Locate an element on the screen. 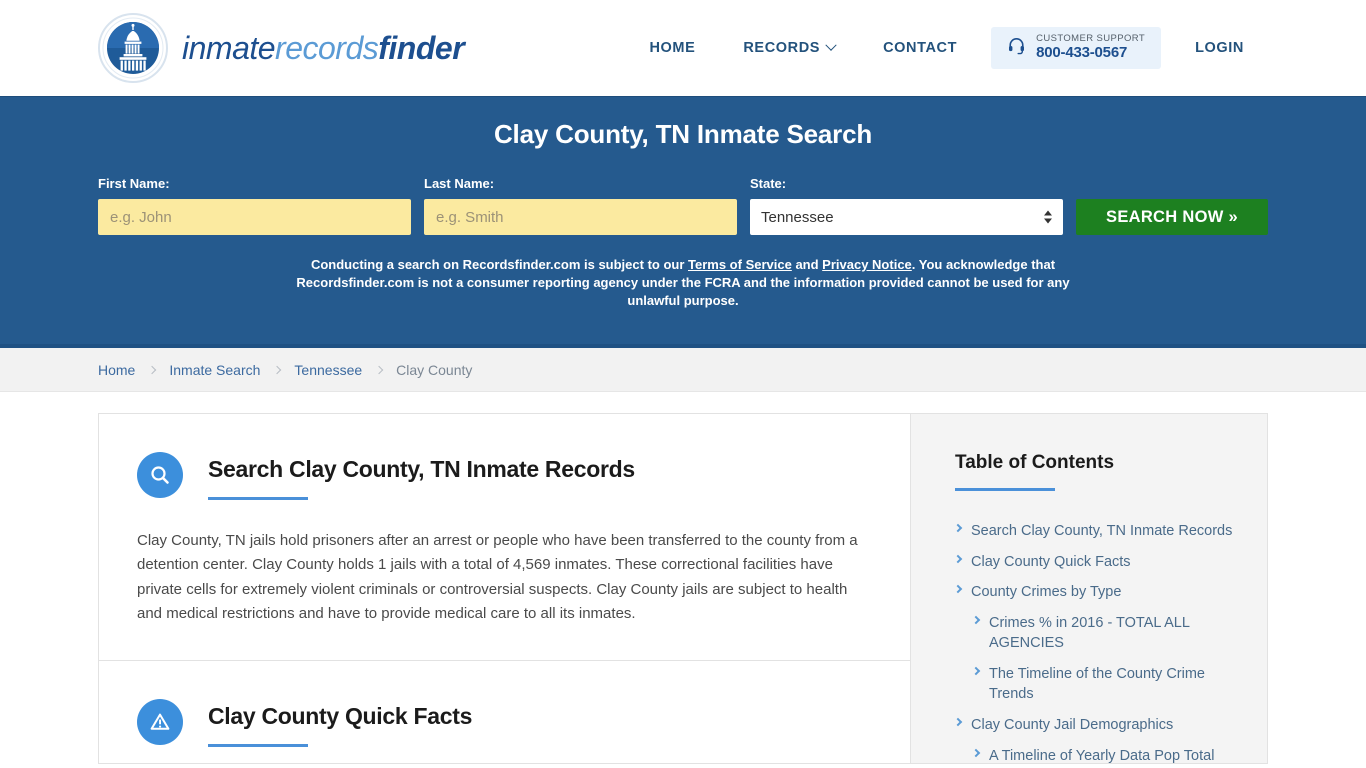  toc-item-quick-facts: Clay County Quick Facts is located at coordinates (1094, 562).